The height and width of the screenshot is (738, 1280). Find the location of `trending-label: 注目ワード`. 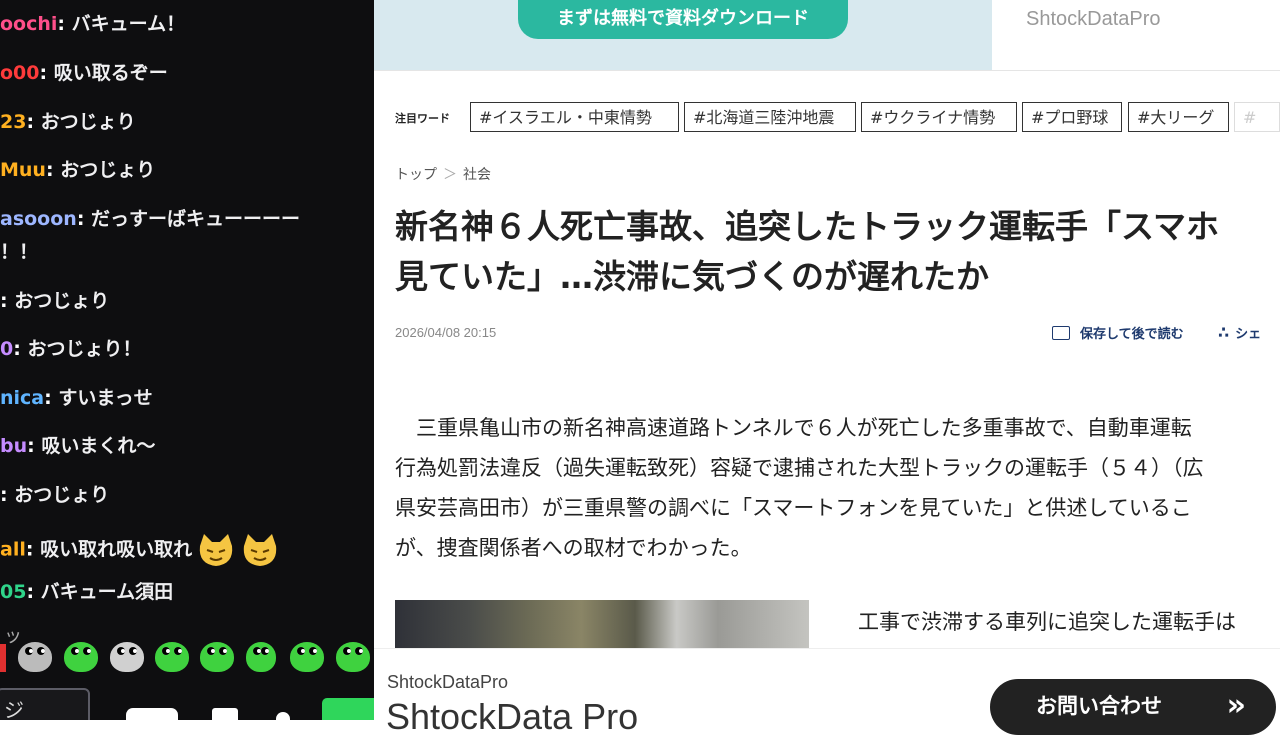

trending-label: 注目ワード is located at coordinates (422, 118).